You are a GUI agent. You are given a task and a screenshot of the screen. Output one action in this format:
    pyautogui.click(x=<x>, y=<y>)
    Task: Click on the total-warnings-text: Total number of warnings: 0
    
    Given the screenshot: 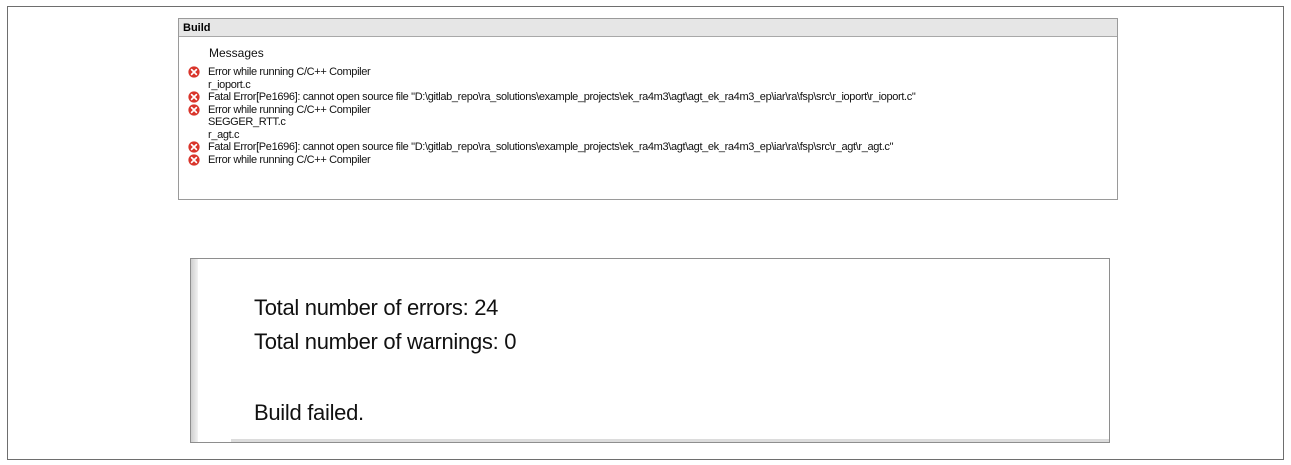 What is the action you would take?
    pyautogui.click(x=385, y=341)
    